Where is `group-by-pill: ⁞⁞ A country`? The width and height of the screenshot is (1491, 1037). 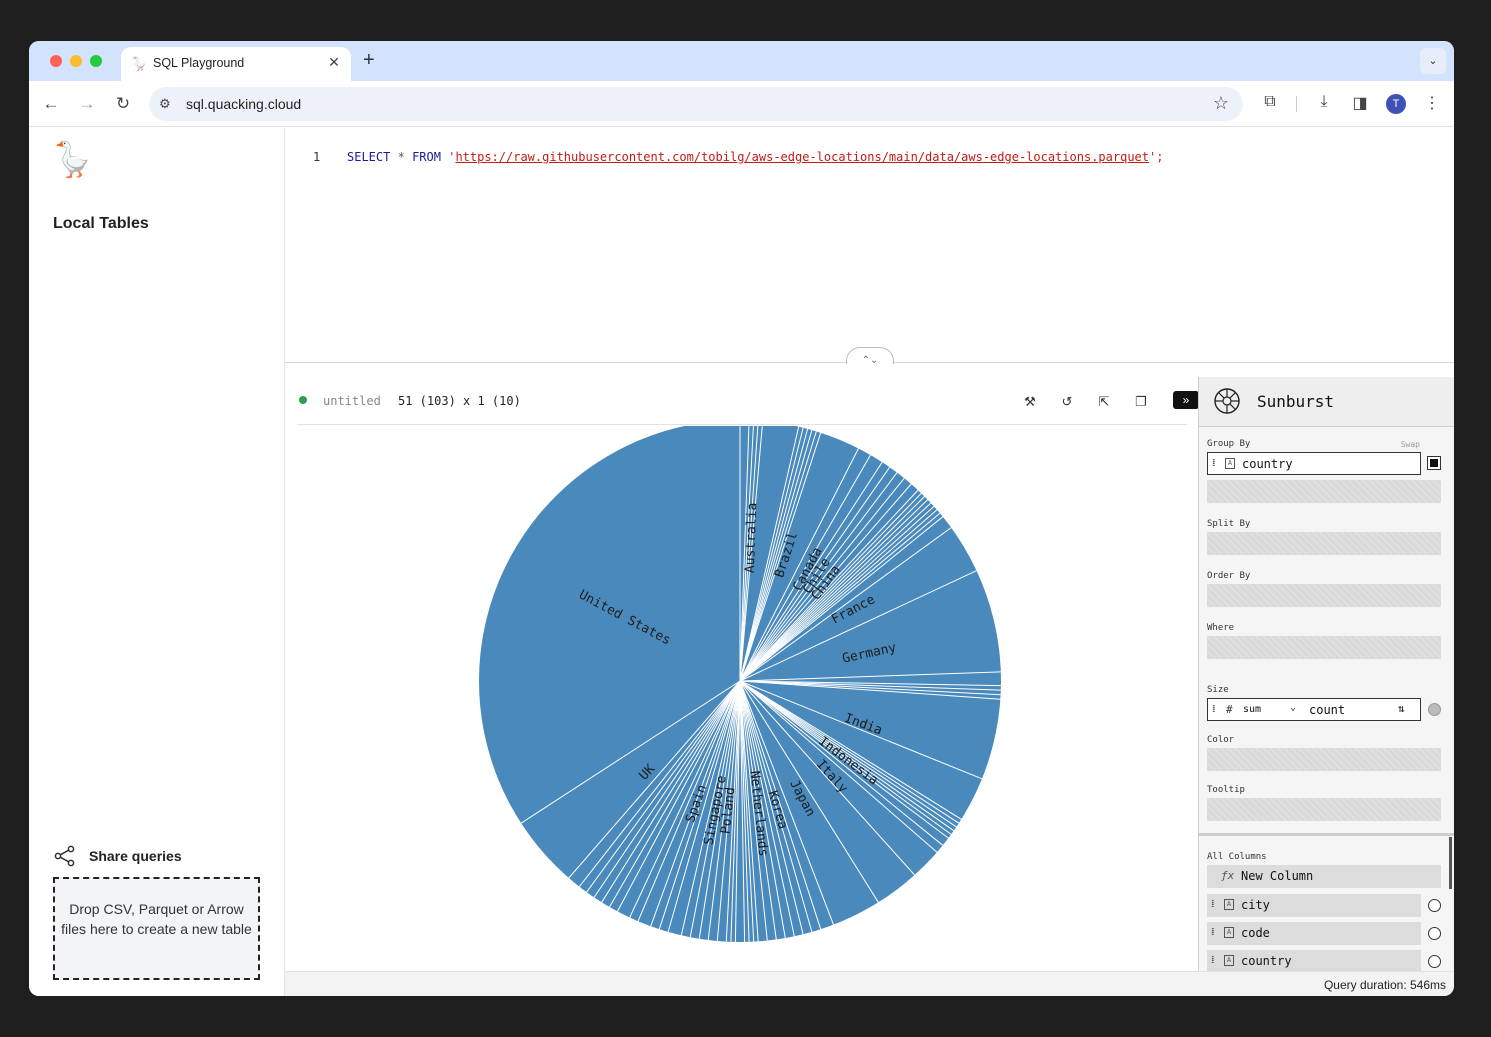 group-by-pill: ⁞⁞ A country is located at coordinates (1314, 463).